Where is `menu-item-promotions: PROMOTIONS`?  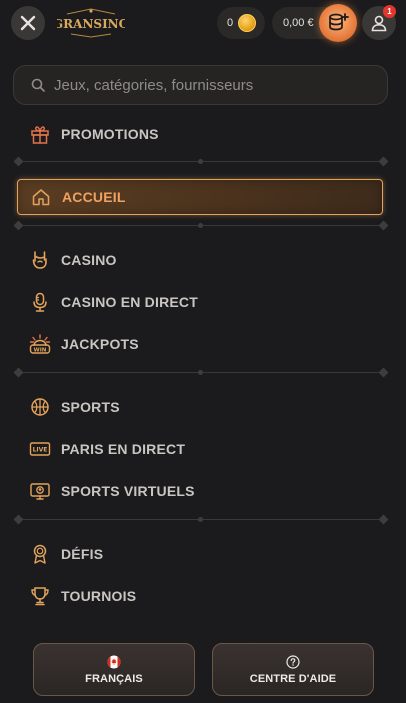 menu-item-promotions: PROMOTIONS is located at coordinates (200, 134).